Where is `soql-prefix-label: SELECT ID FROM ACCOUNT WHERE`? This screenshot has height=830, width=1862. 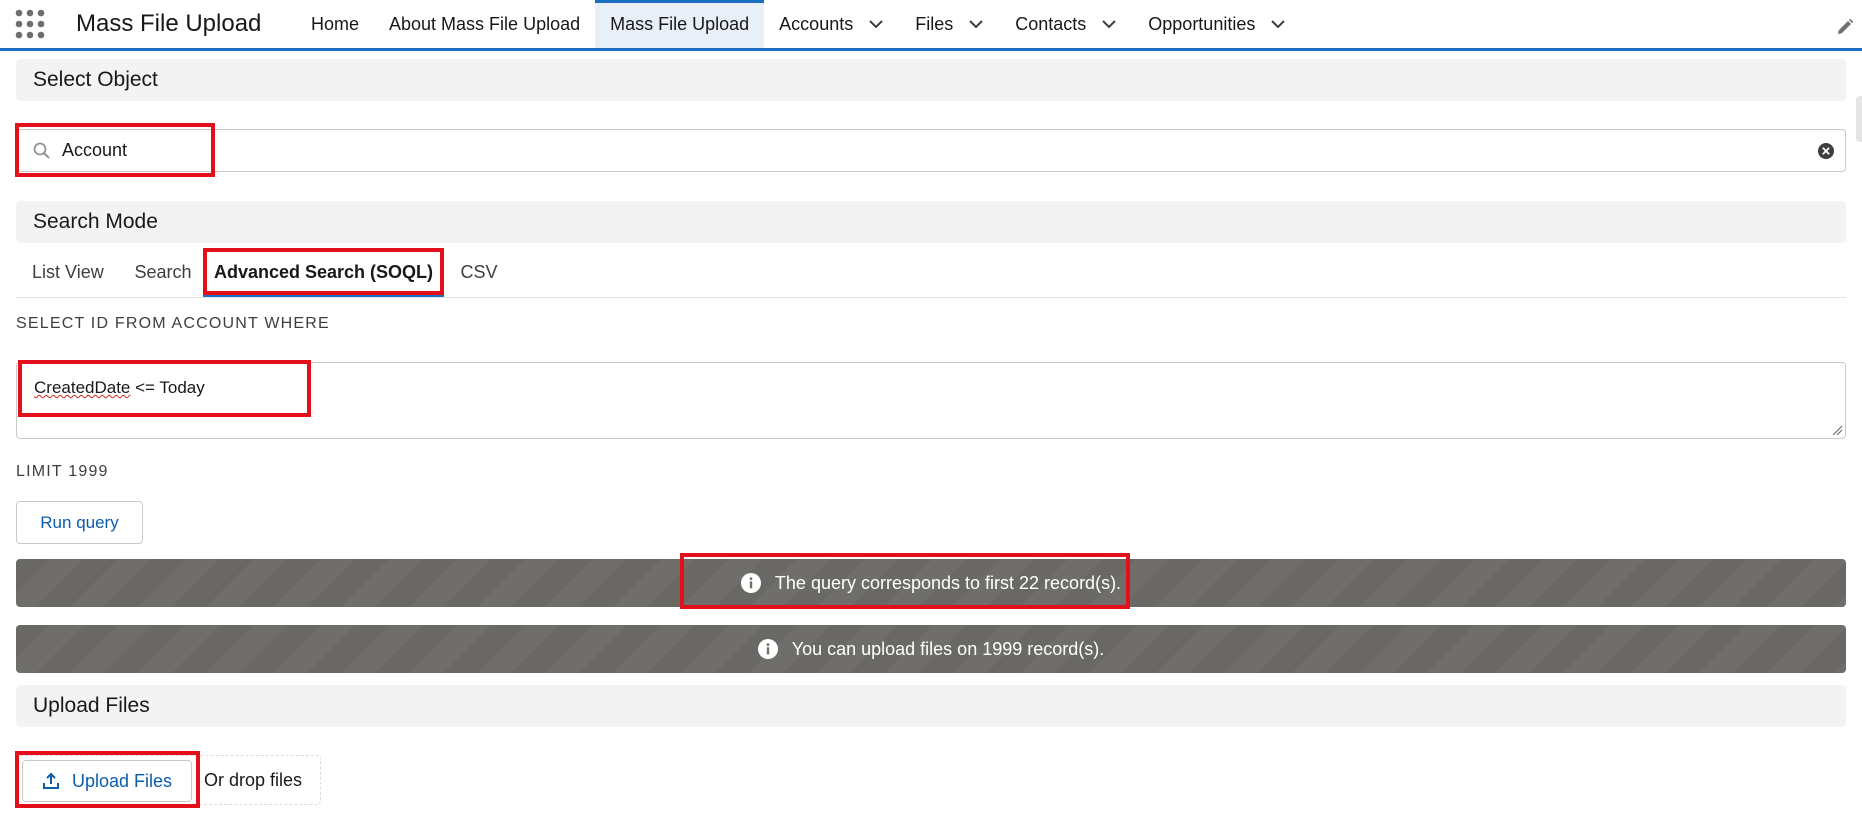 soql-prefix-label: SELECT ID FROM ACCOUNT WHERE is located at coordinates (173, 323).